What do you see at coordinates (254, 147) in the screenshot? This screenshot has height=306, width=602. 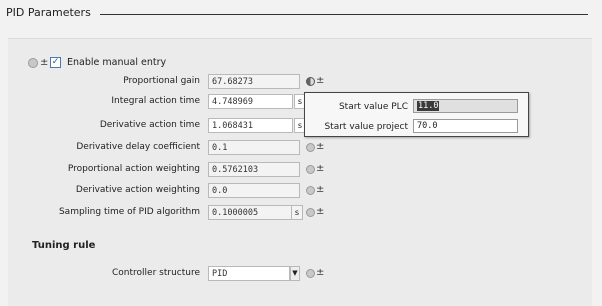 I see `derivative-delay-field: 0.1` at bounding box center [254, 147].